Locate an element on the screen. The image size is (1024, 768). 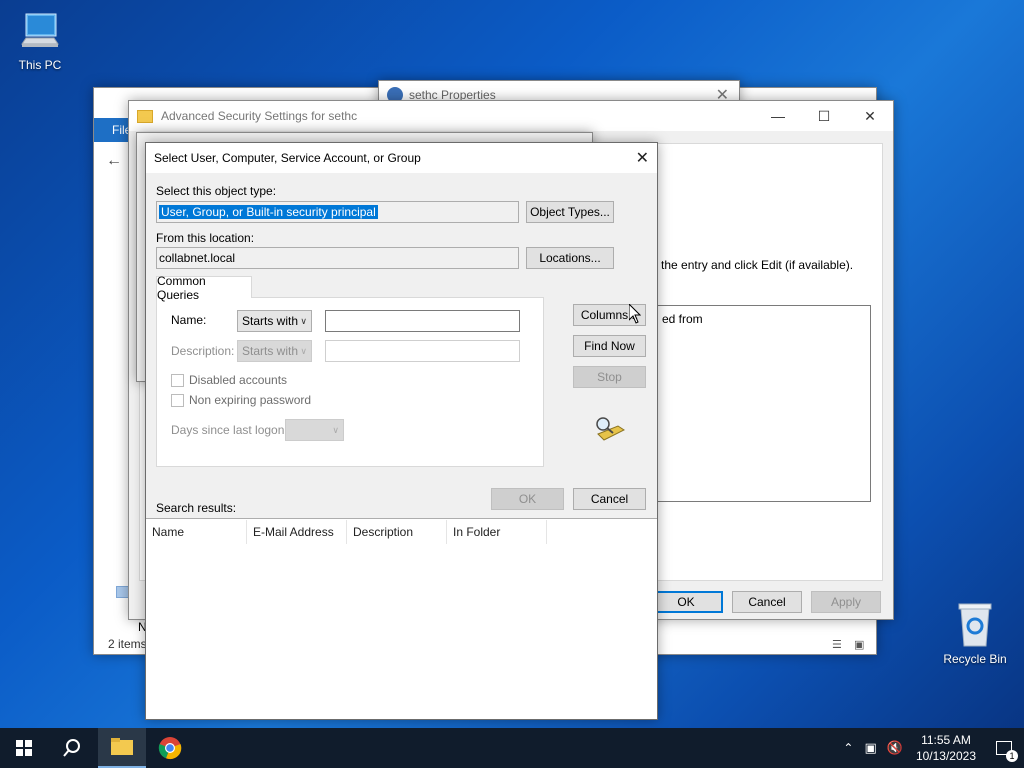
search-button is located at coordinates (72, 748).